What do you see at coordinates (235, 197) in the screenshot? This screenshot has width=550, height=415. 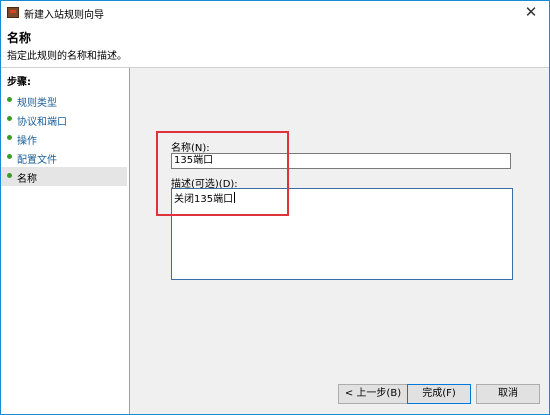 I see `text-caret` at bounding box center [235, 197].